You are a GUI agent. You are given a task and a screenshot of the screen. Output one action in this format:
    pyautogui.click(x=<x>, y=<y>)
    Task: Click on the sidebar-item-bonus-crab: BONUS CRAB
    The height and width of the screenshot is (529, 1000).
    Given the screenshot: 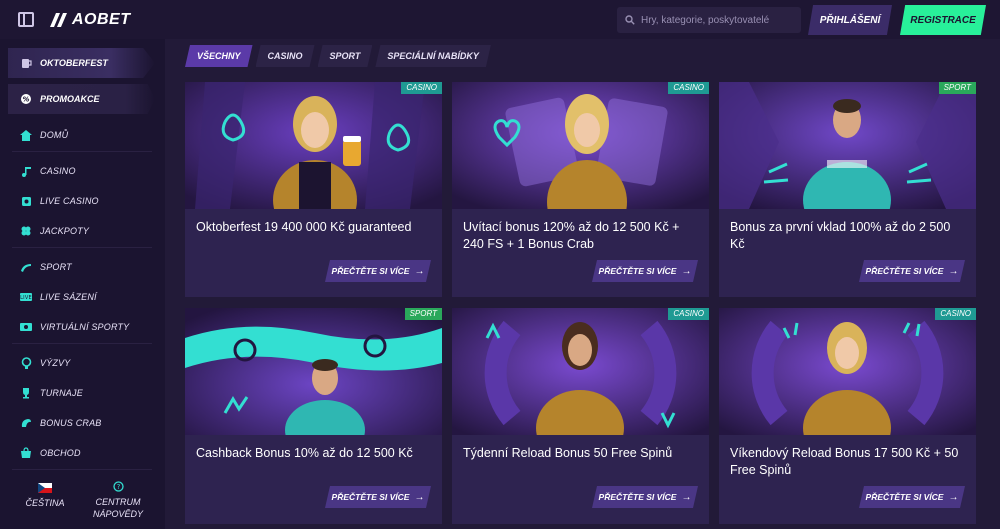 What is the action you would take?
    pyautogui.click(x=61, y=423)
    